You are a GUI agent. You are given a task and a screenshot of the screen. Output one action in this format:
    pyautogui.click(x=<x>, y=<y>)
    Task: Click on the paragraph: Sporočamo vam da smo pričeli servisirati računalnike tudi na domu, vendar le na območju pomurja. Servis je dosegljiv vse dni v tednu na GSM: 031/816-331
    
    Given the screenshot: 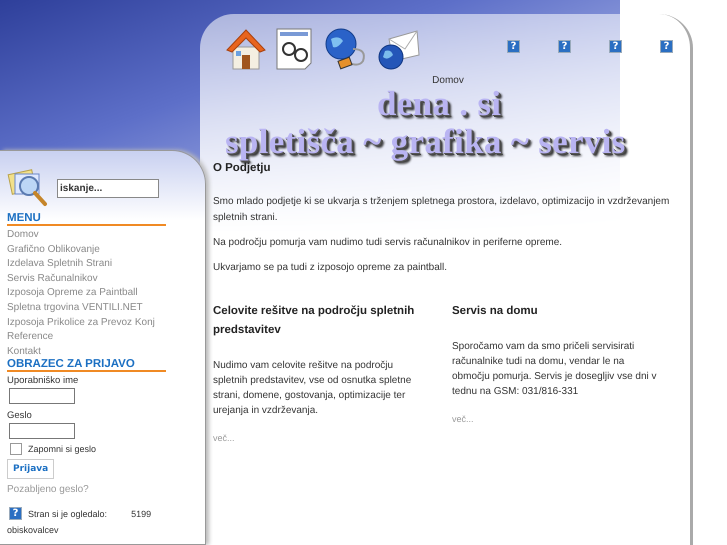 What is the action you would take?
    pyautogui.click(x=555, y=369)
    